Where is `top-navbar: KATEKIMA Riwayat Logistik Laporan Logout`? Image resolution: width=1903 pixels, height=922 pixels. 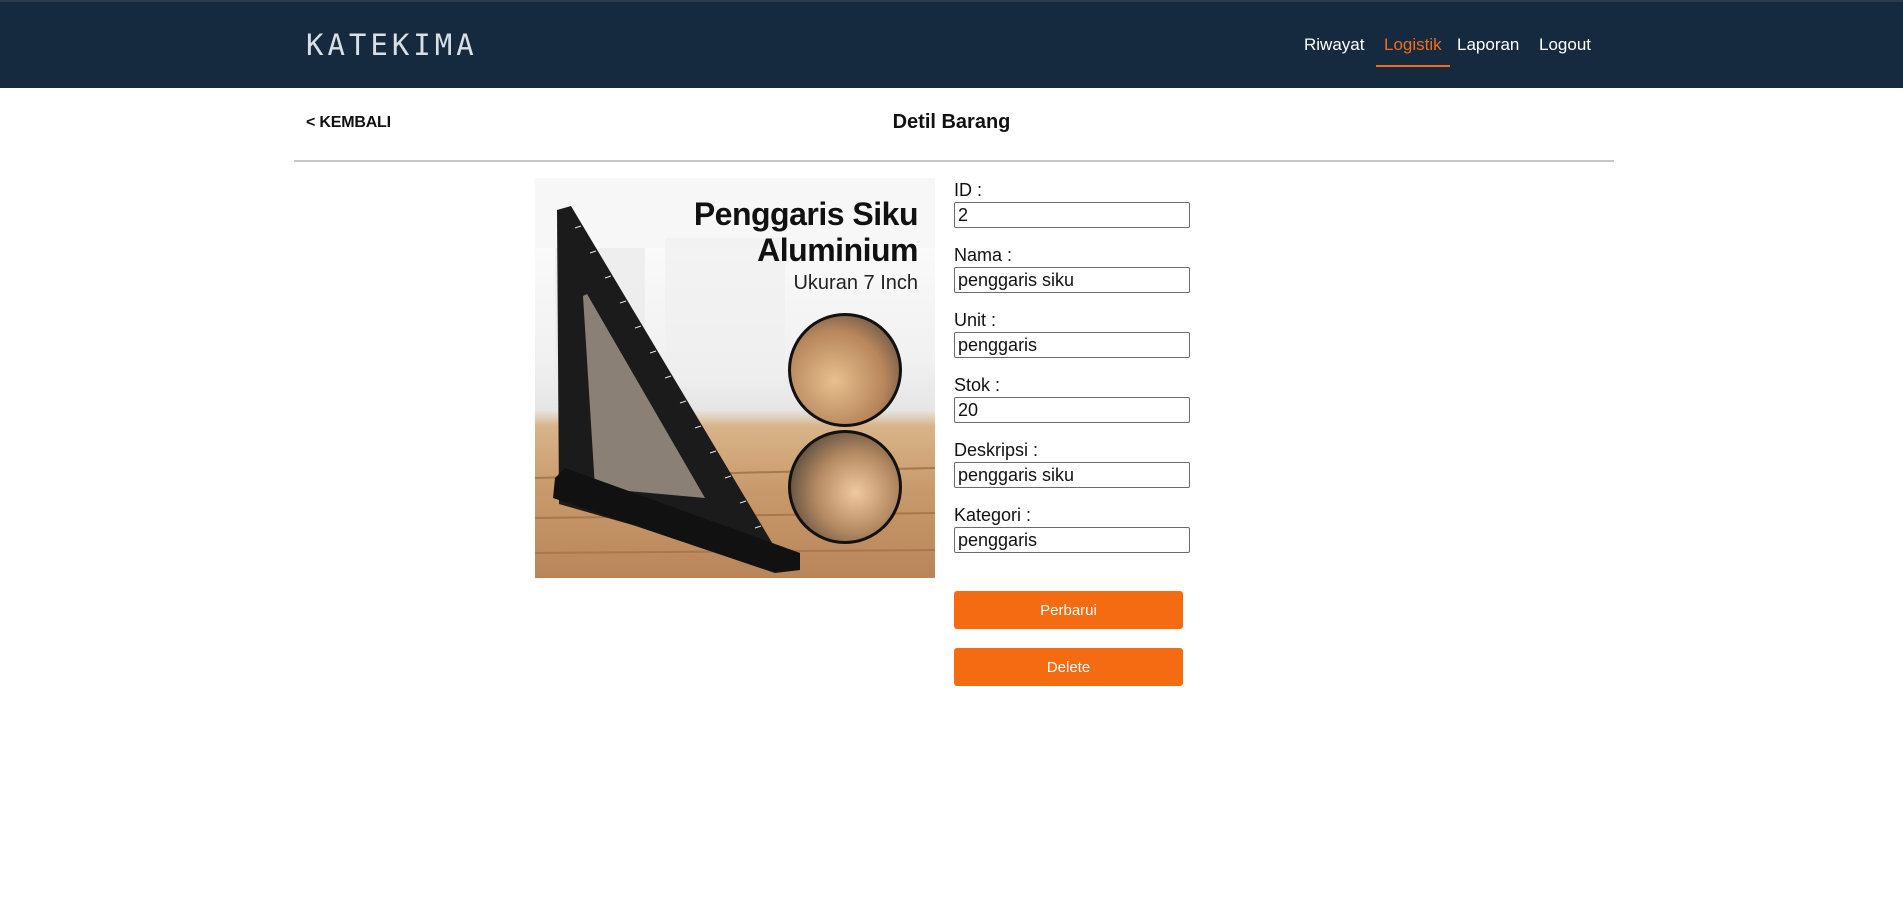
top-navbar: KATEKIMA Riwayat Logistik Laporan Logout is located at coordinates (951, 44).